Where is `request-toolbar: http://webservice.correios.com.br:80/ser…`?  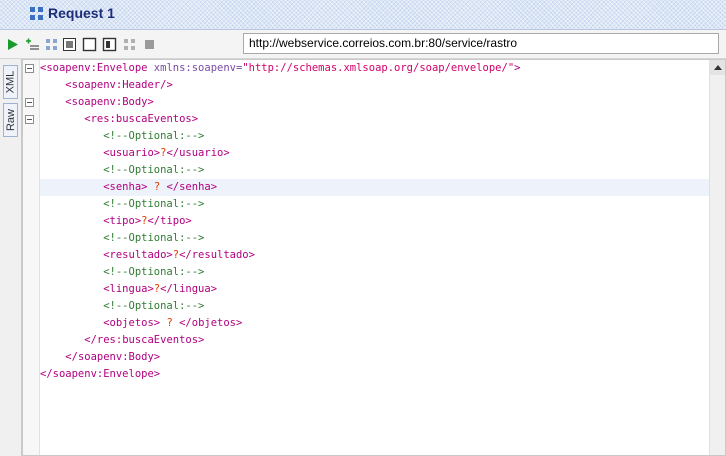 request-toolbar: http://webservice.correios.com.br:80/ser… is located at coordinates (363, 44).